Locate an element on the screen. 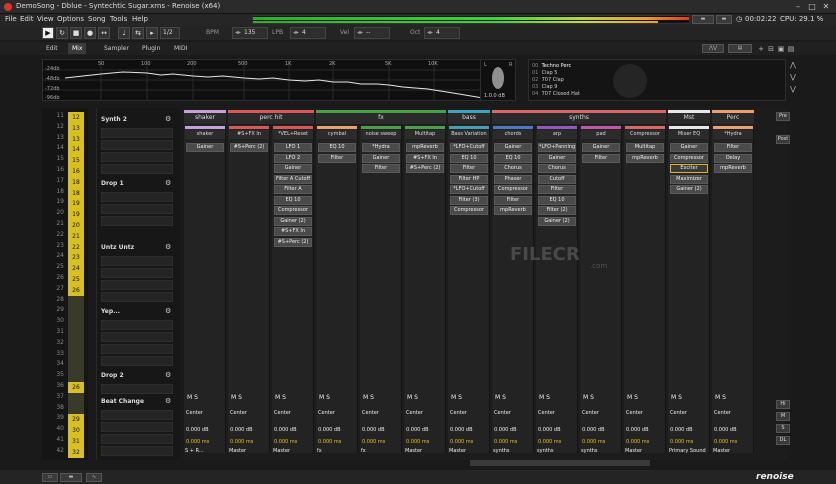 This screenshot has width=836, height=484. tab-edit: Edit is located at coordinates (52, 48).